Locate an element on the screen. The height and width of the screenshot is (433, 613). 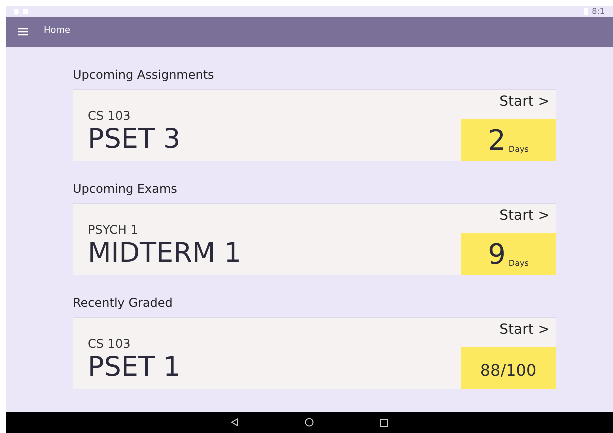
battery-icon is located at coordinates (586, 11).